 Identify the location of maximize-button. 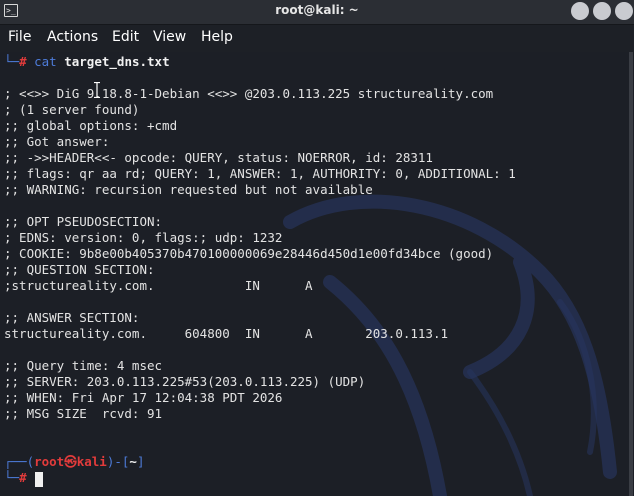
(602, 11).